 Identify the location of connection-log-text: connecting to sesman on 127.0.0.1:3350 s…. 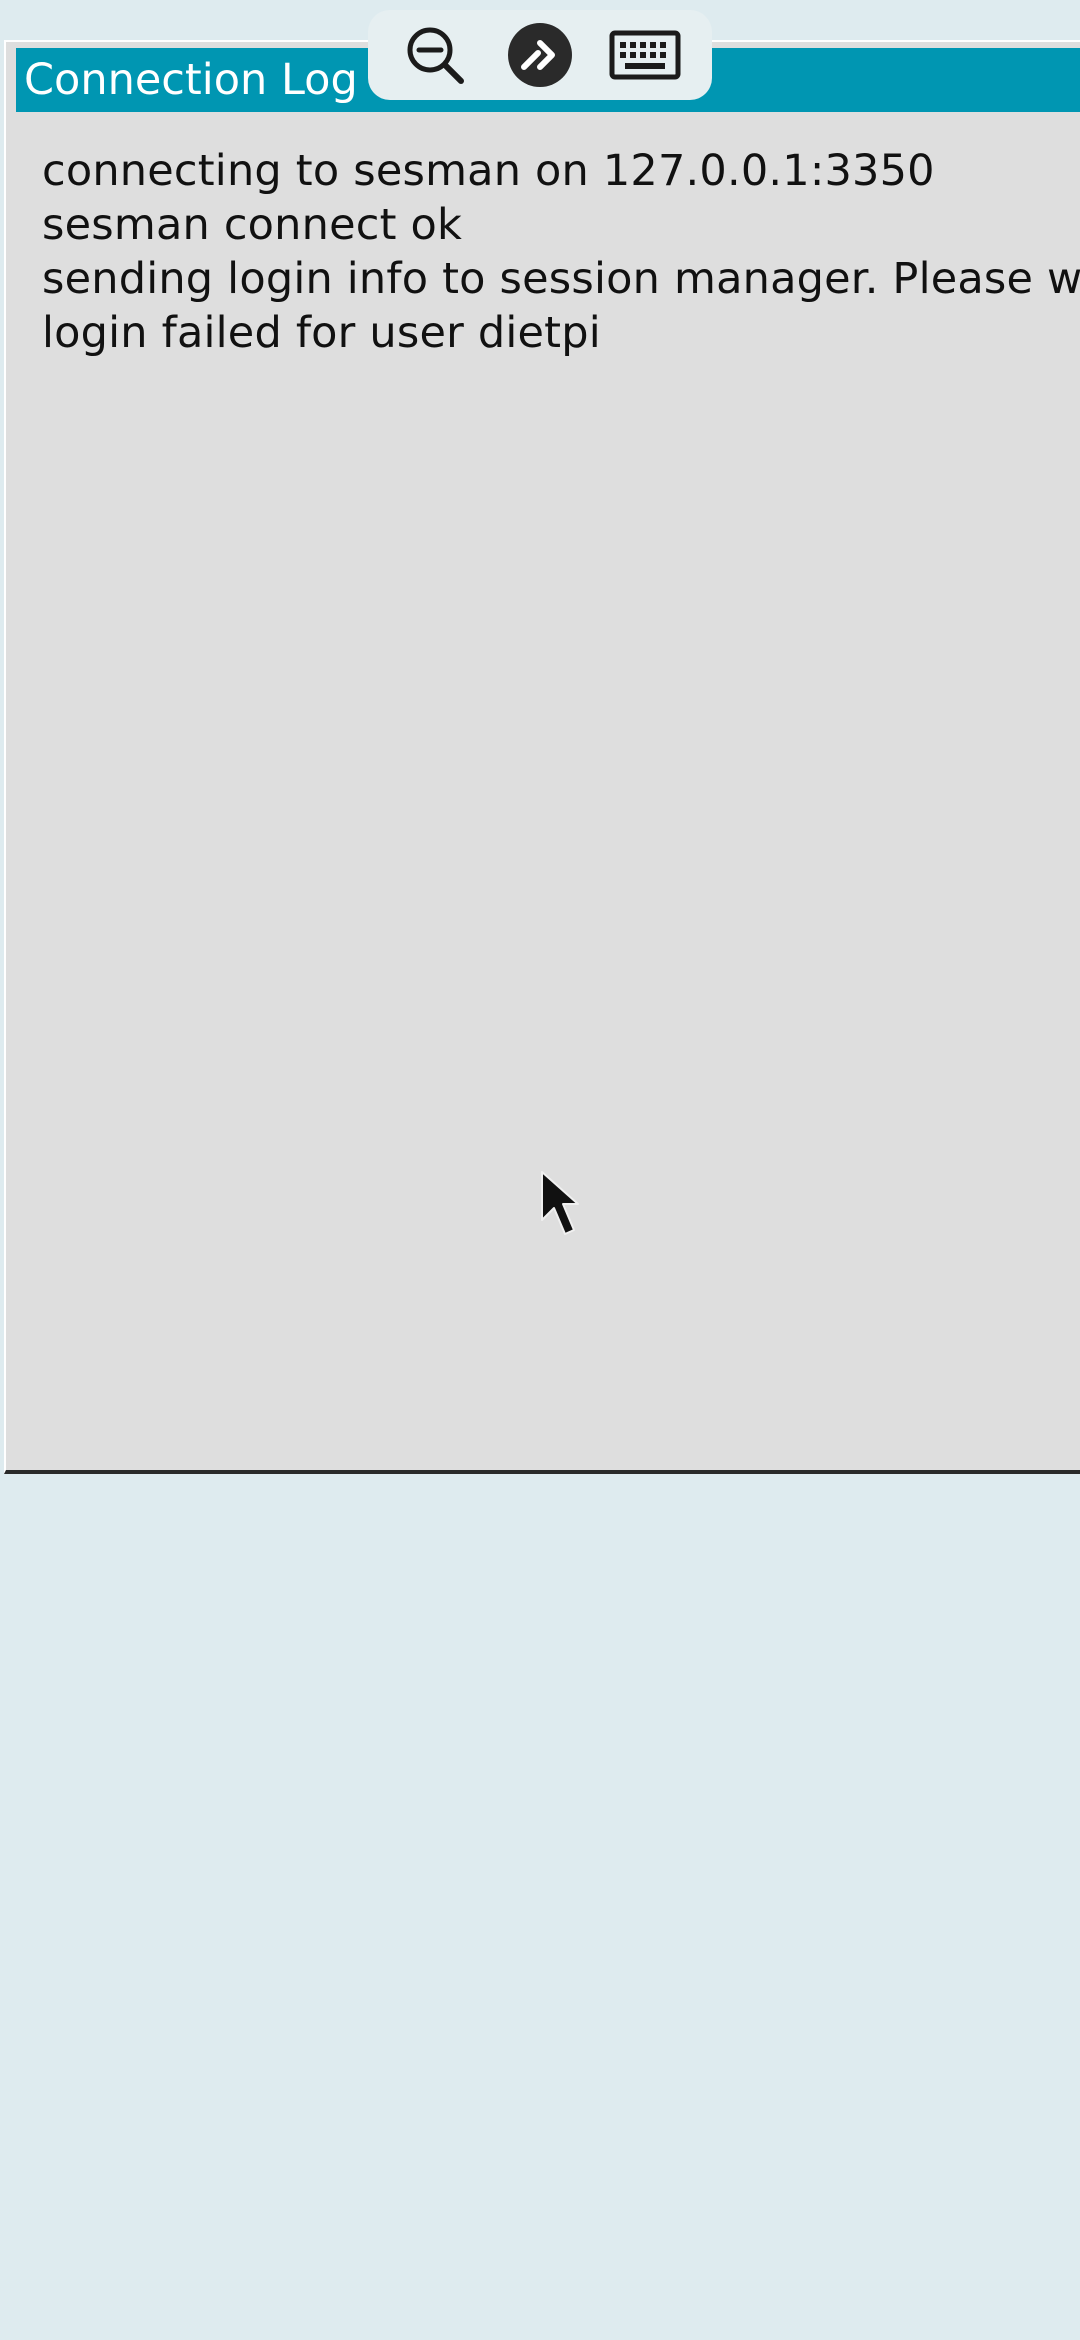
(561, 252).